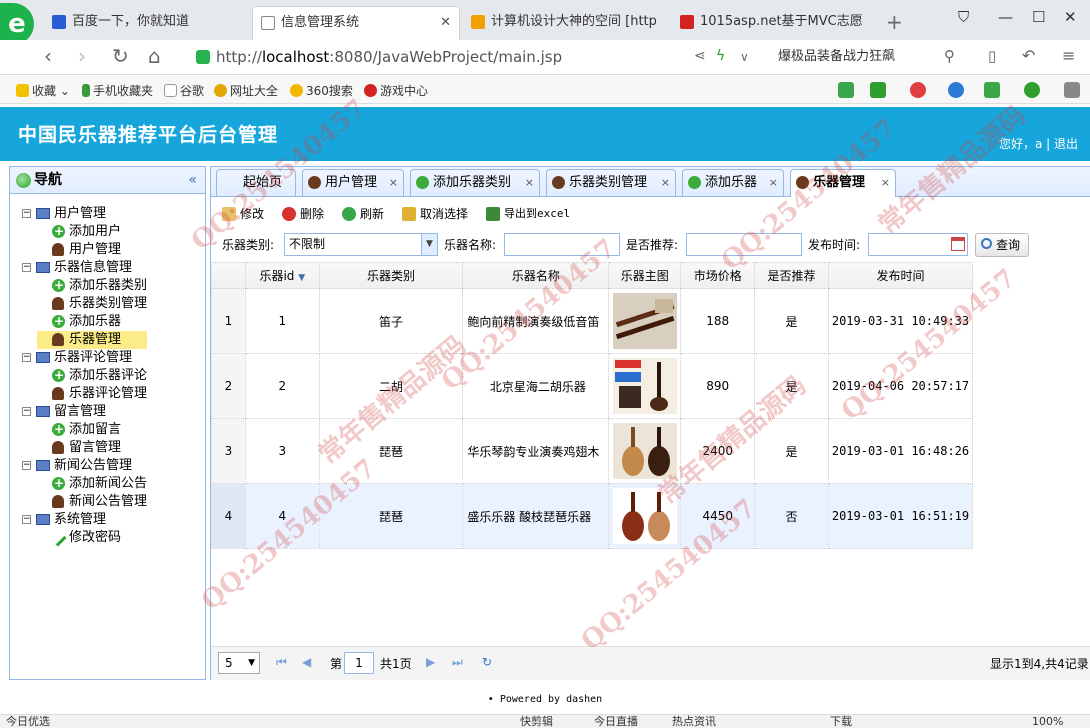 The width and height of the screenshot is (1090, 728). I want to click on nav-item: 留言管理, so click(92, 448).